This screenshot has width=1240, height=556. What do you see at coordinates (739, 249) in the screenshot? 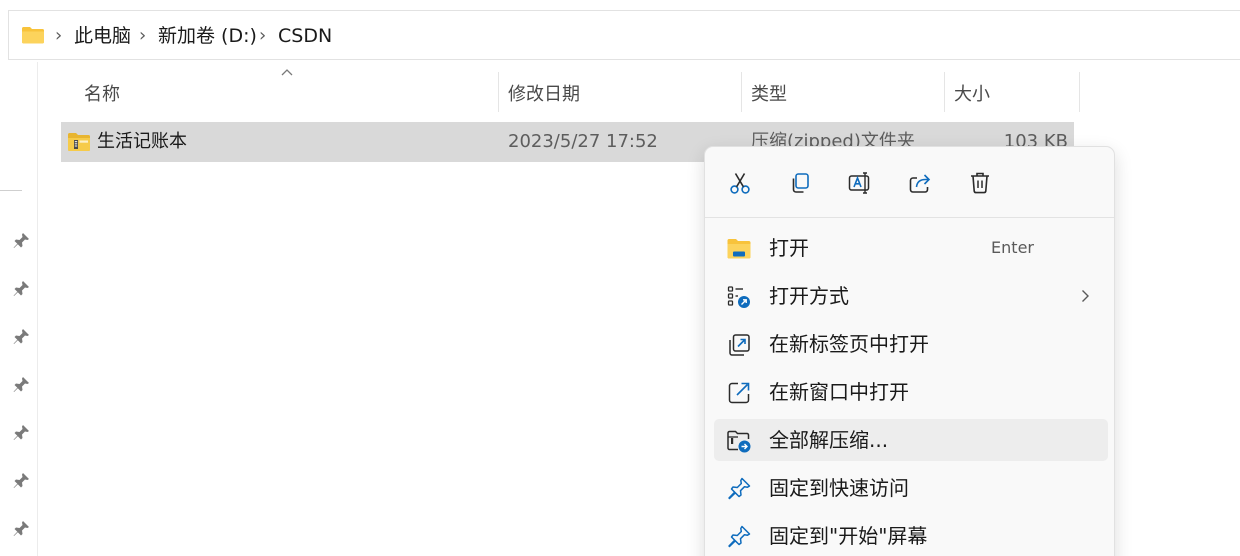
I see `folder-open-icon` at bounding box center [739, 249].